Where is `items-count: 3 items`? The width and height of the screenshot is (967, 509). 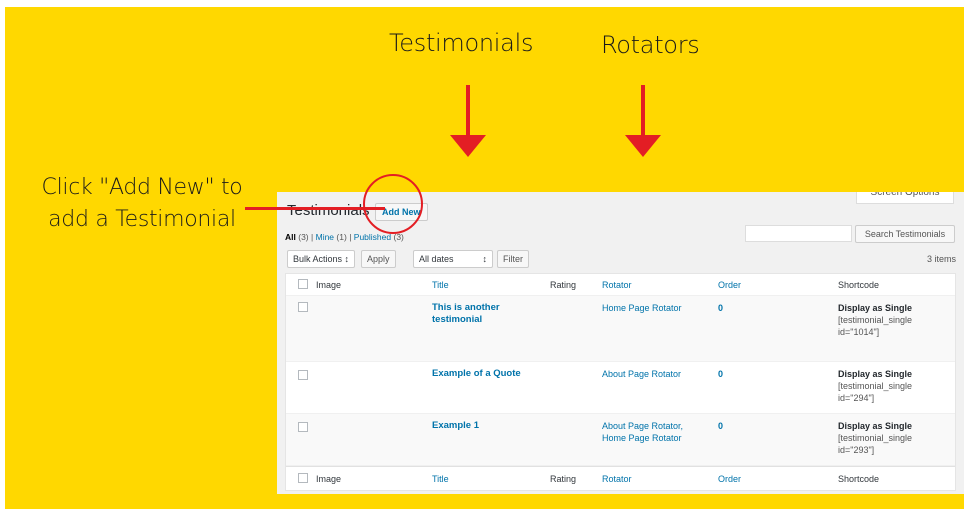 items-count: 3 items is located at coordinates (941, 259).